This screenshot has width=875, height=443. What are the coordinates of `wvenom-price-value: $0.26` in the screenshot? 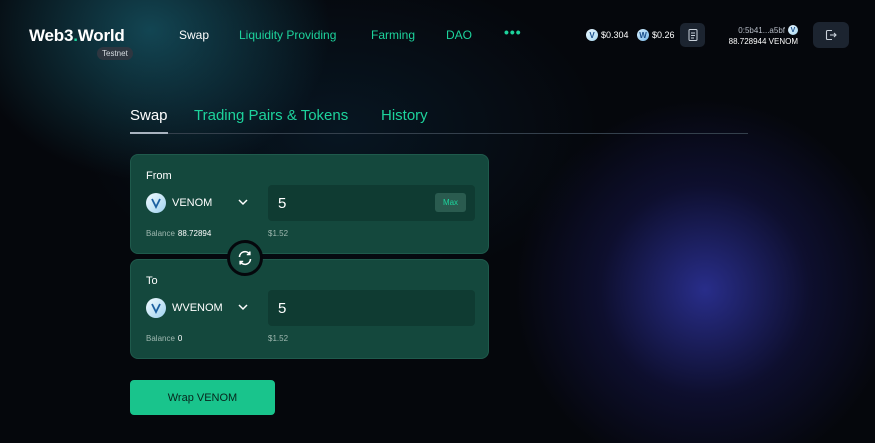 It's located at (663, 35).